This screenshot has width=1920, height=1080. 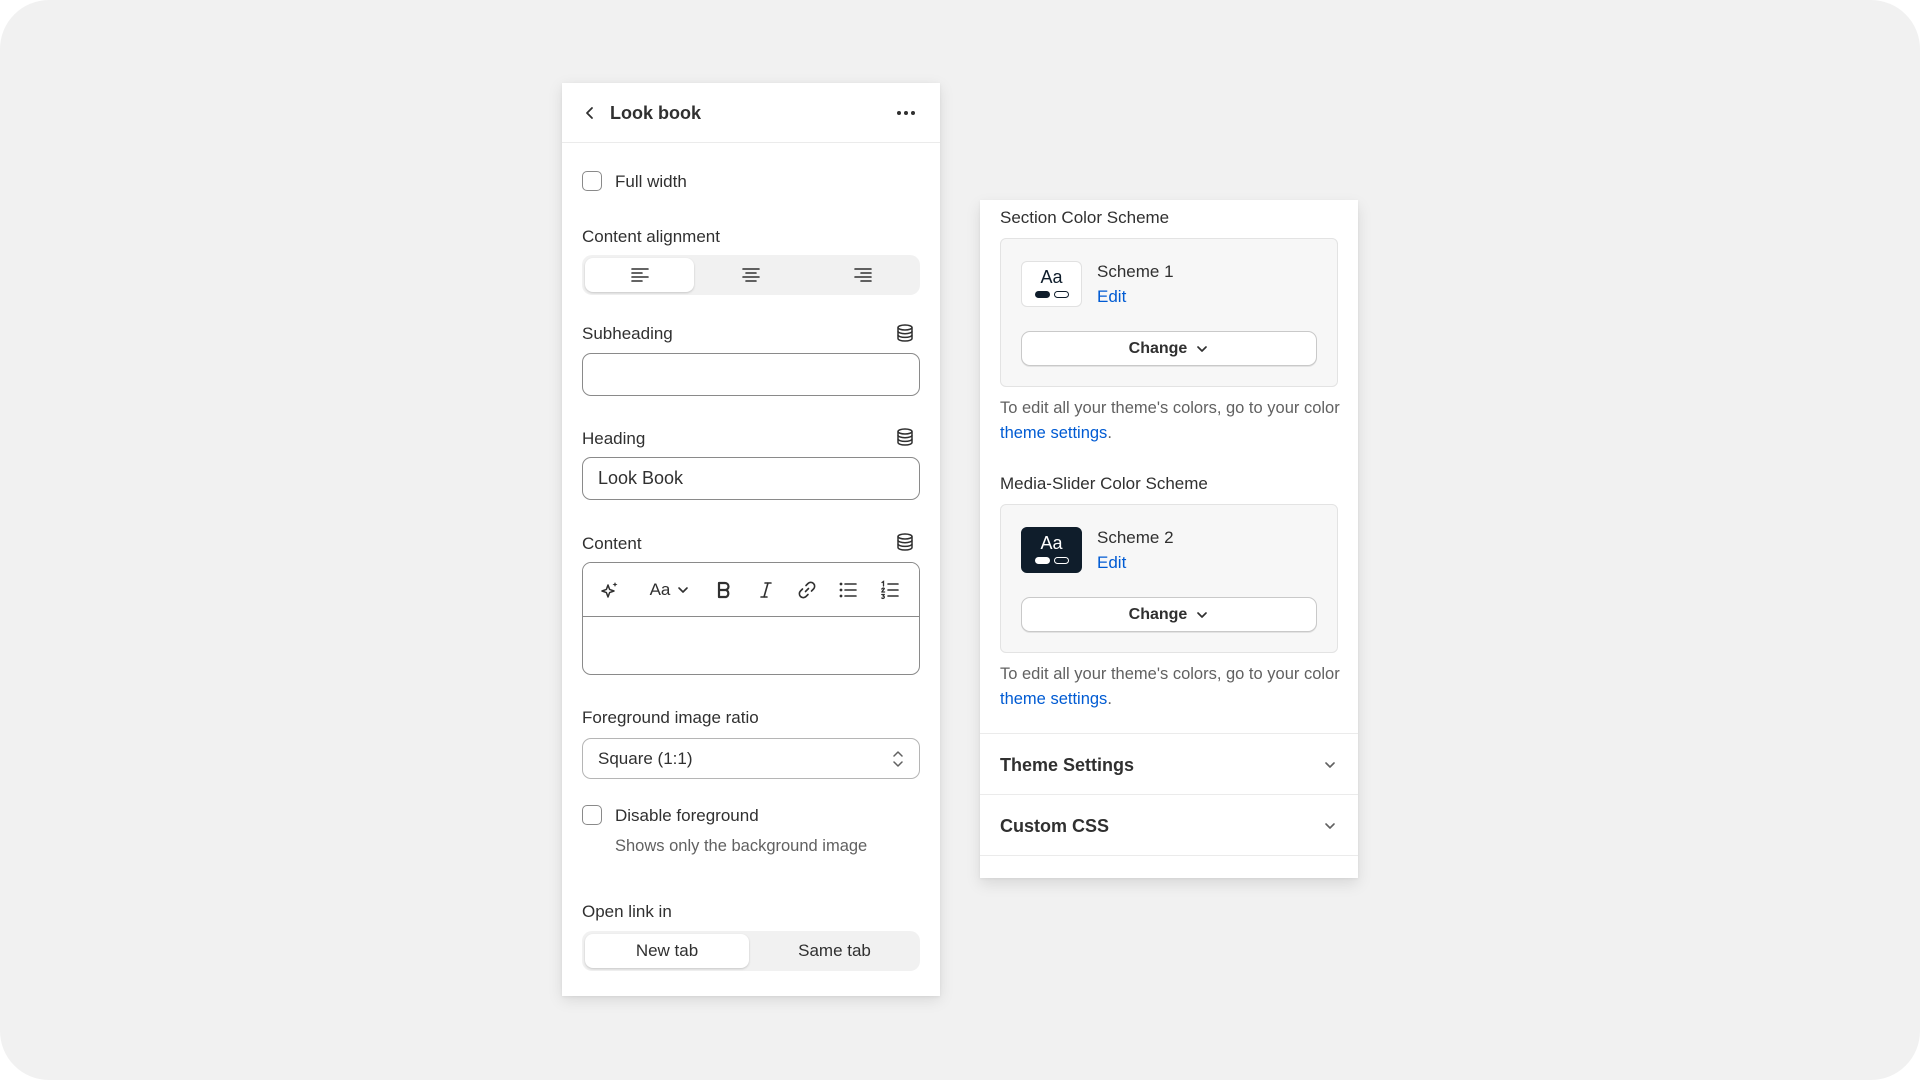 What do you see at coordinates (1169, 824) in the screenshot?
I see `custom-css-accordion: Custom CSS` at bounding box center [1169, 824].